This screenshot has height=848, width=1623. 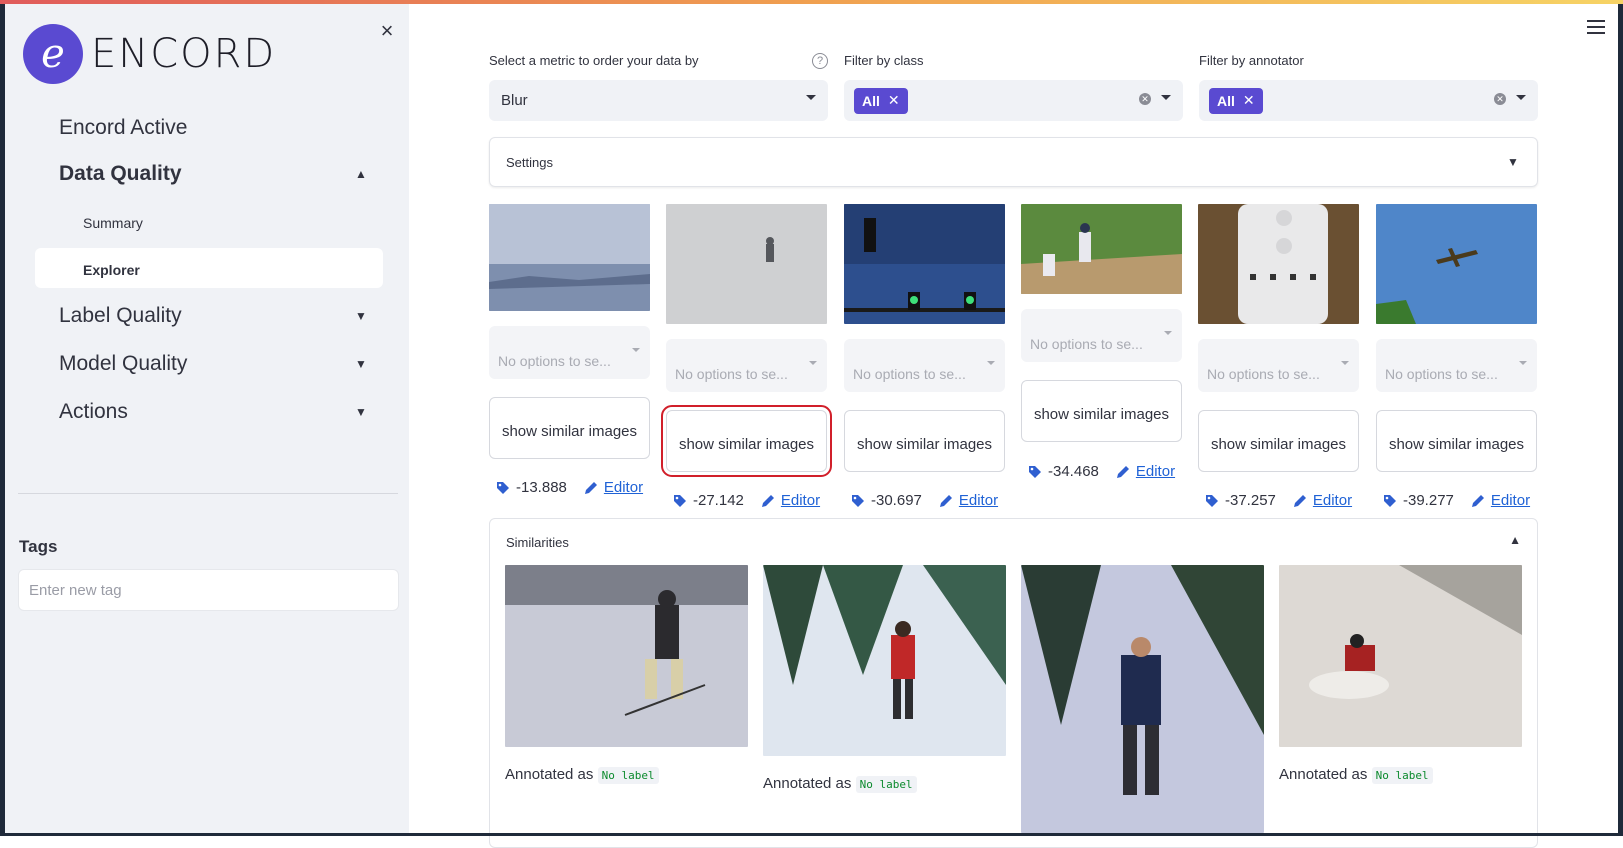 What do you see at coordinates (123, 127) in the screenshot?
I see `nav-label: Encord Active` at bounding box center [123, 127].